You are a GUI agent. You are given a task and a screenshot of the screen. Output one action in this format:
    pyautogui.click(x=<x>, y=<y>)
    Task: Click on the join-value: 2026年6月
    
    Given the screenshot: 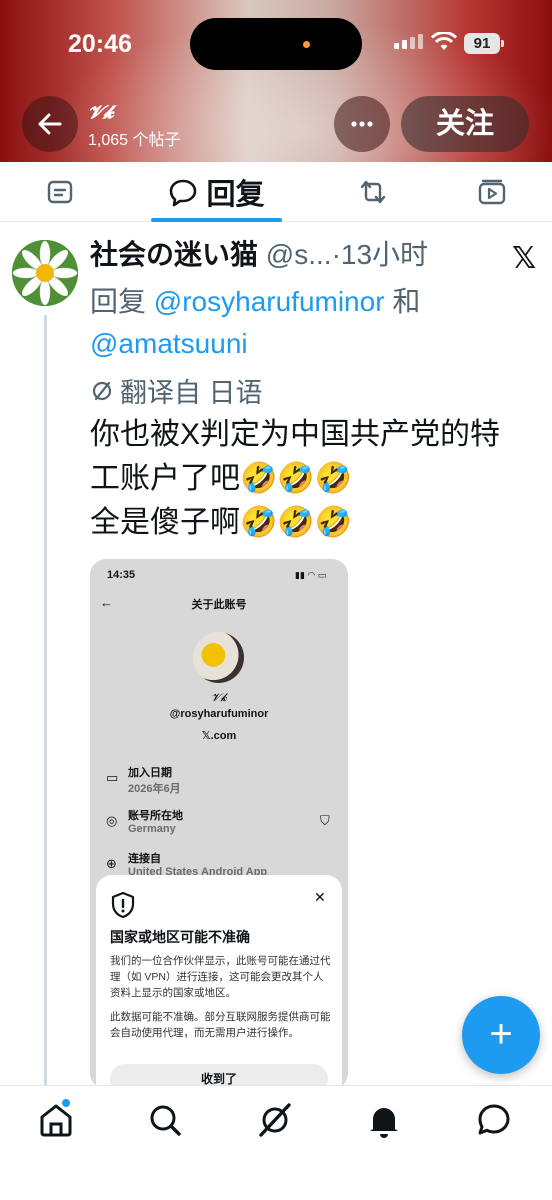 What is the action you would take?
    pyautogui.click(x=154, y=789)
    